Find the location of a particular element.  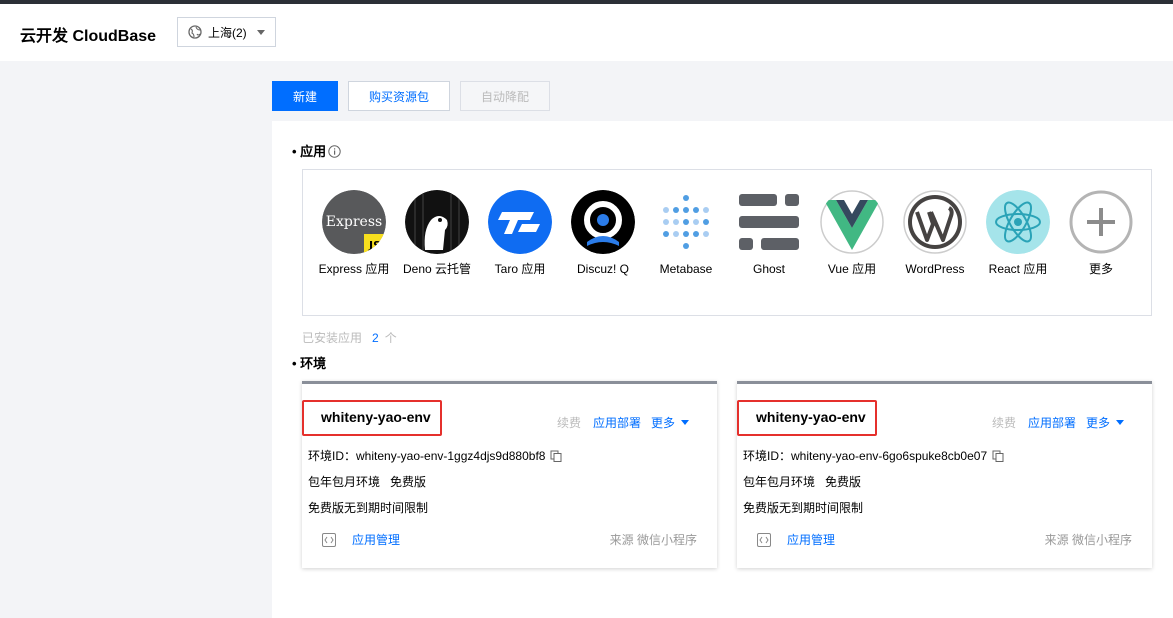

app-discuz: Discuz! Q is located at coordinates (603, 234).